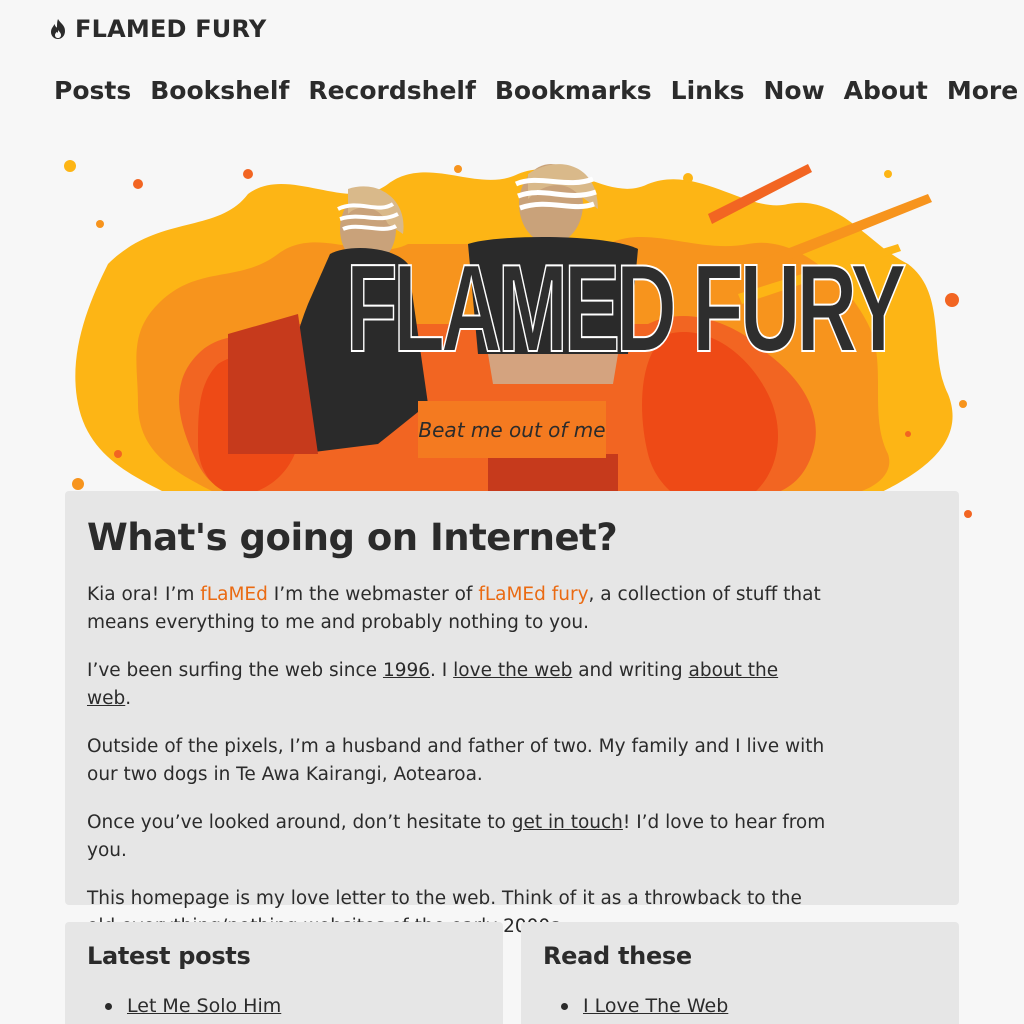 Image resolution: width=1024 pixels, height=1024 pixels. What do you see at coordinates (626, 309) in the screenshot?
I see `hero-title: FLAMED FURY` at bounding box center [626, 309].